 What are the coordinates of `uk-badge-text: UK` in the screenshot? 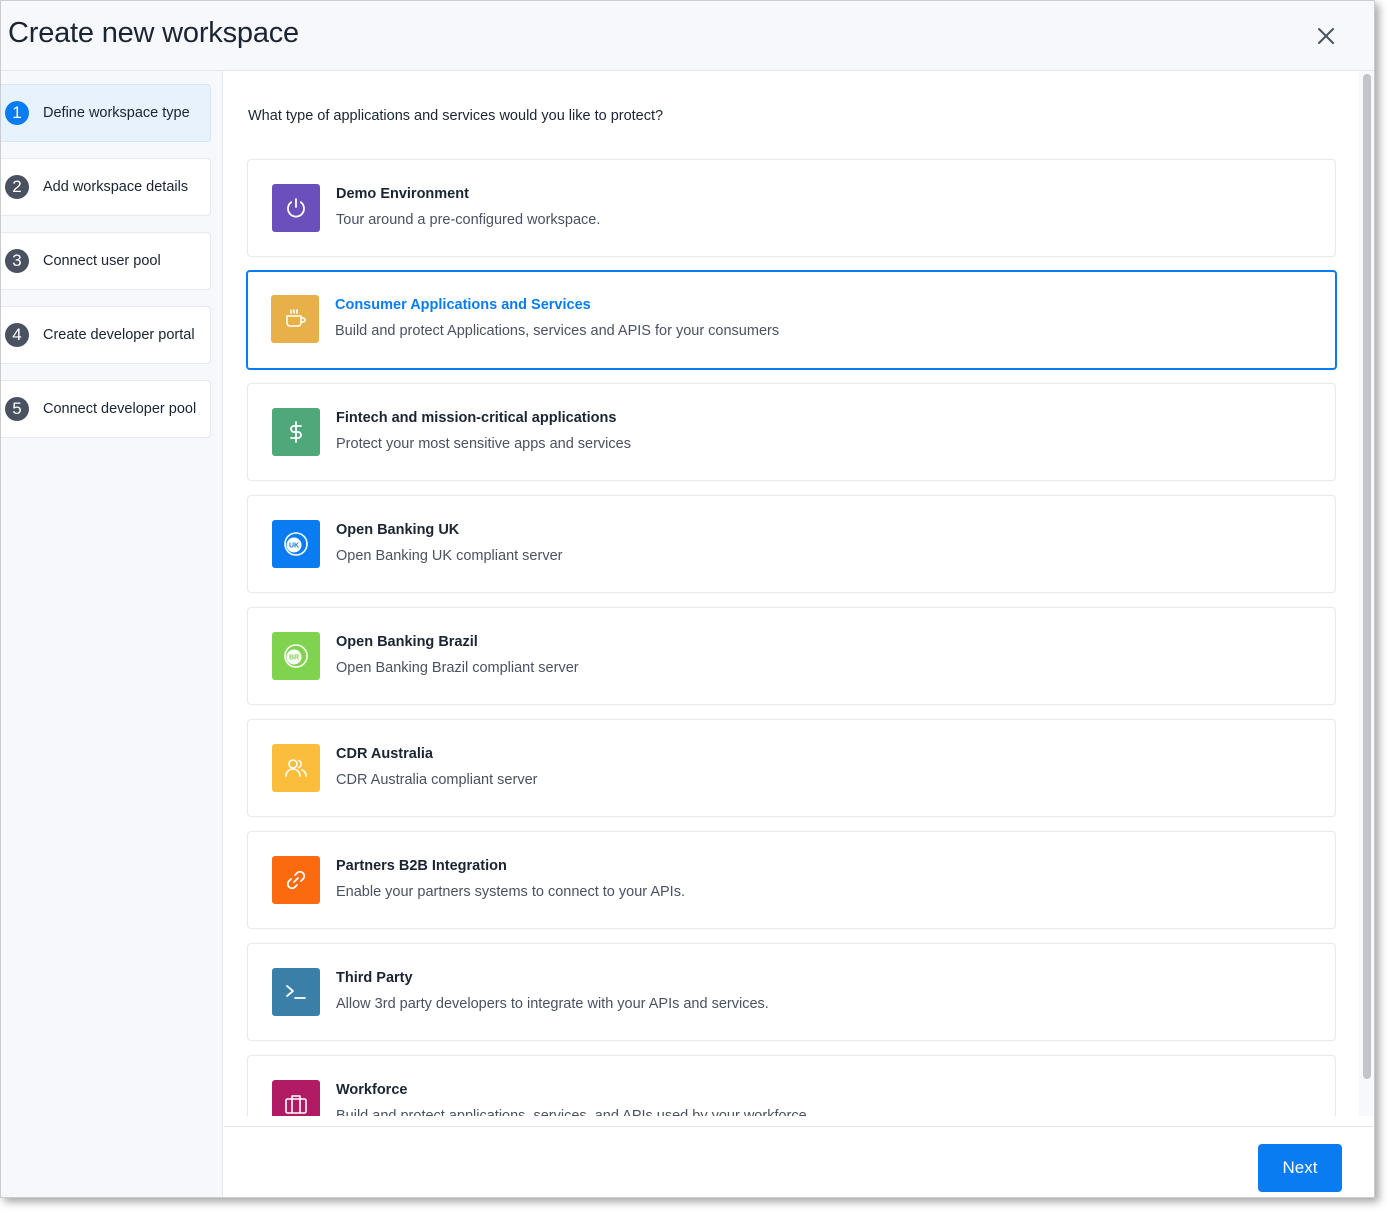 It's located at (294, 546).